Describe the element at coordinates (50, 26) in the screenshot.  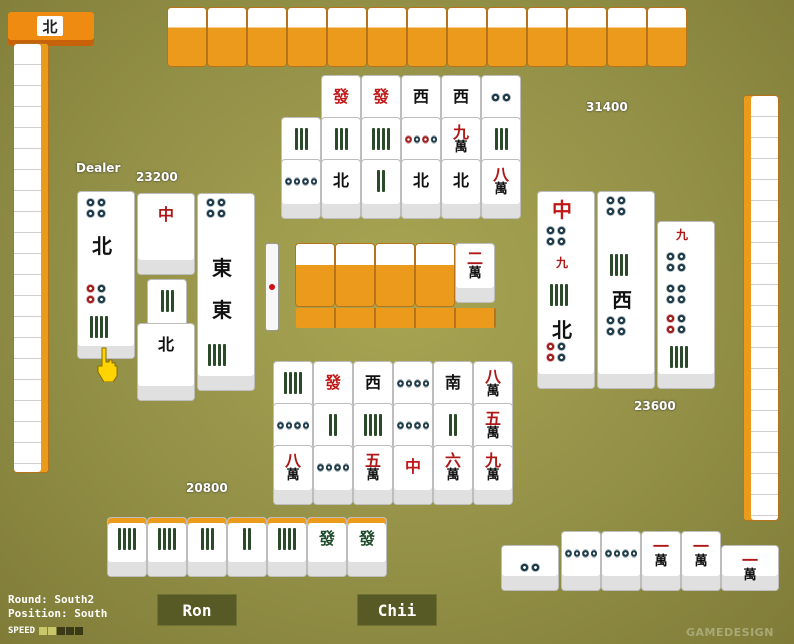
I see `wind-glyph: 北` at that location.